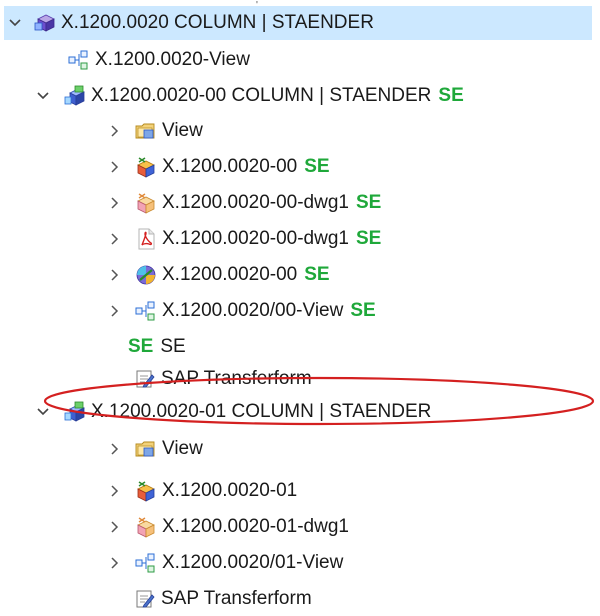 Image resolution: width=600 pixels, height=616 pixels. Describe the element at coordinates (253, 562) in the screenshot. I see `tree-row-label: X.1200.0020/01-View` at that location.